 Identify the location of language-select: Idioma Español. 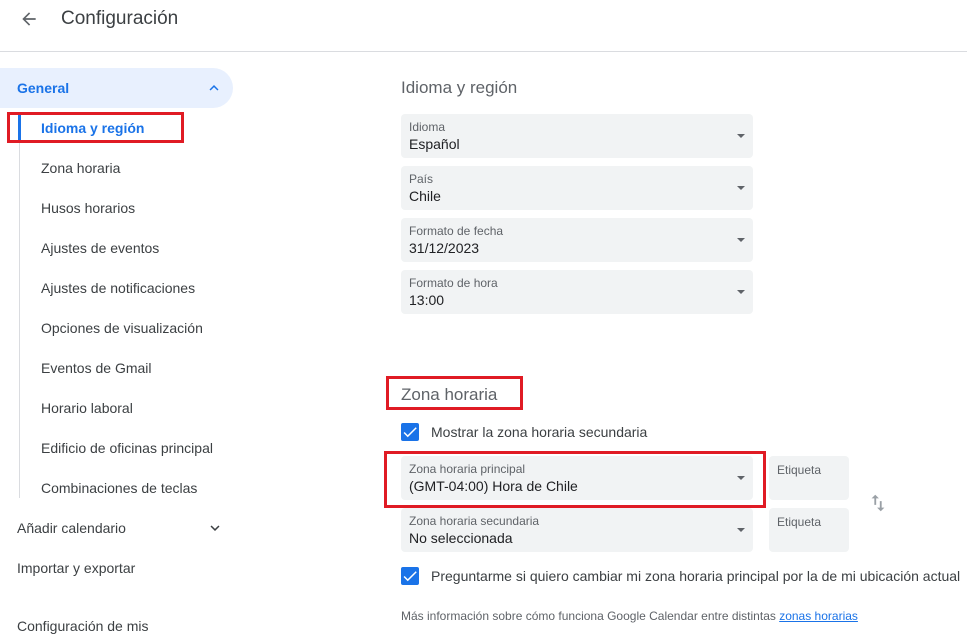
(577, 136).